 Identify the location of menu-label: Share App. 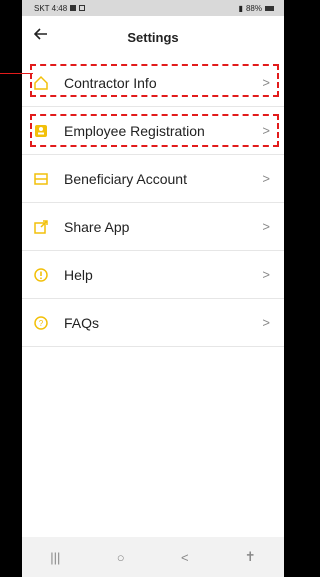
(97, 226).